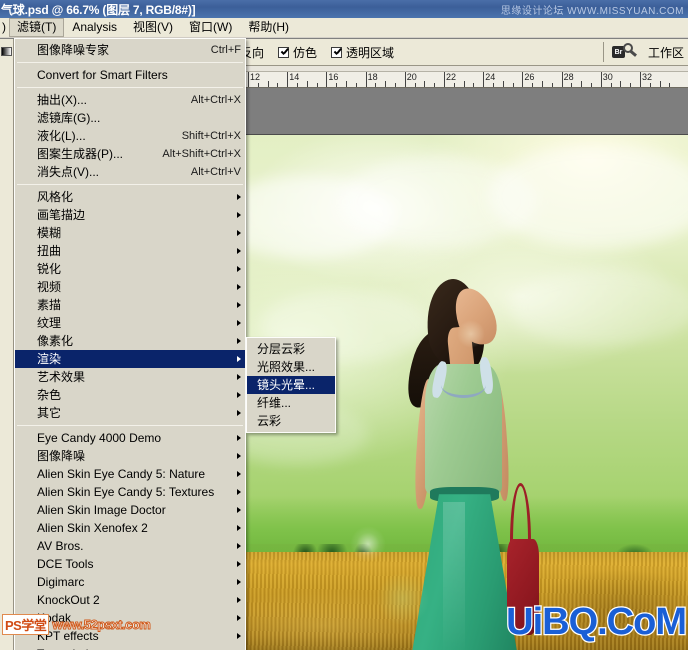 The height and width of the screenshot is (650, 688). I want to click on menu-item-option: 素描, so click(130, 305).